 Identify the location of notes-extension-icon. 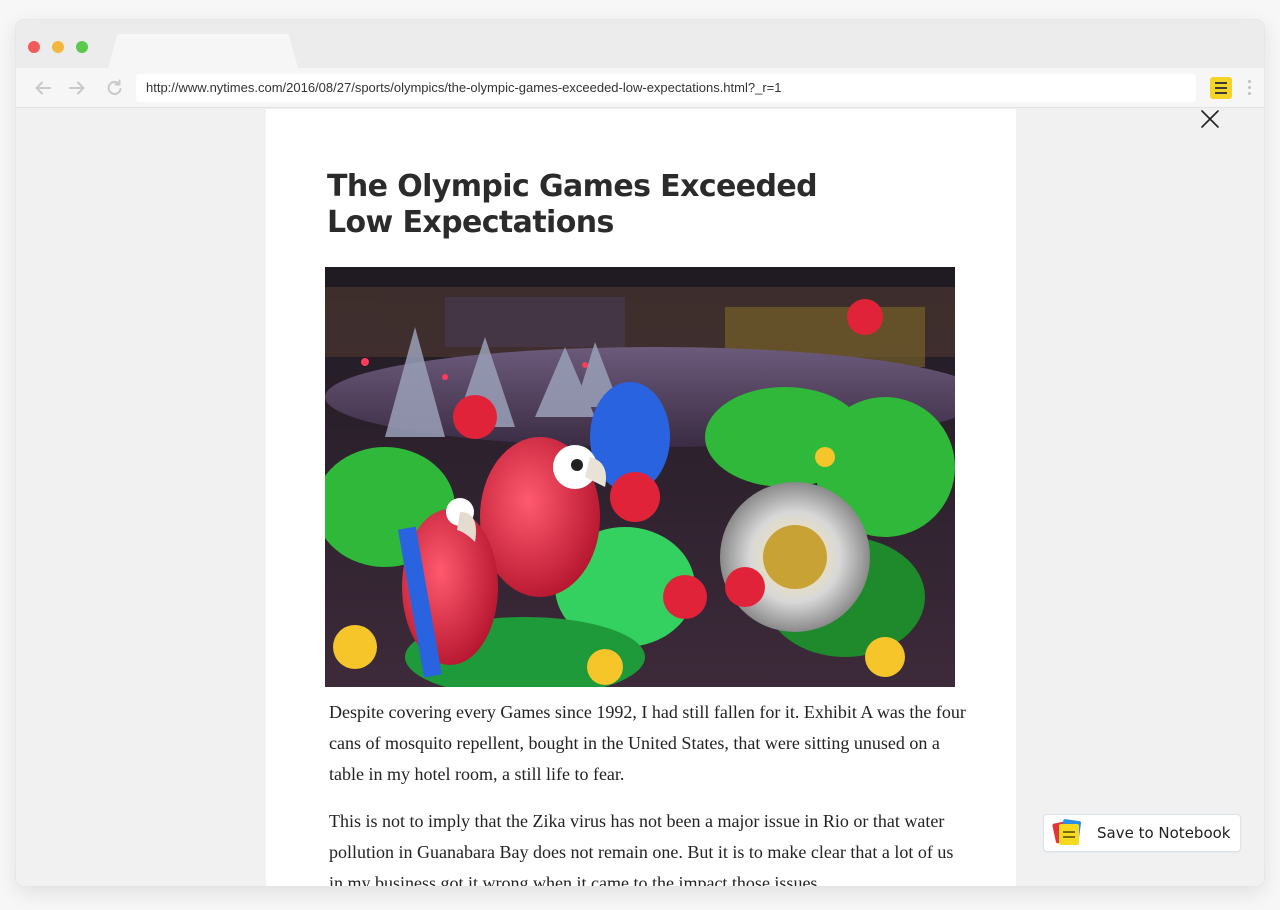
(1221, 88).